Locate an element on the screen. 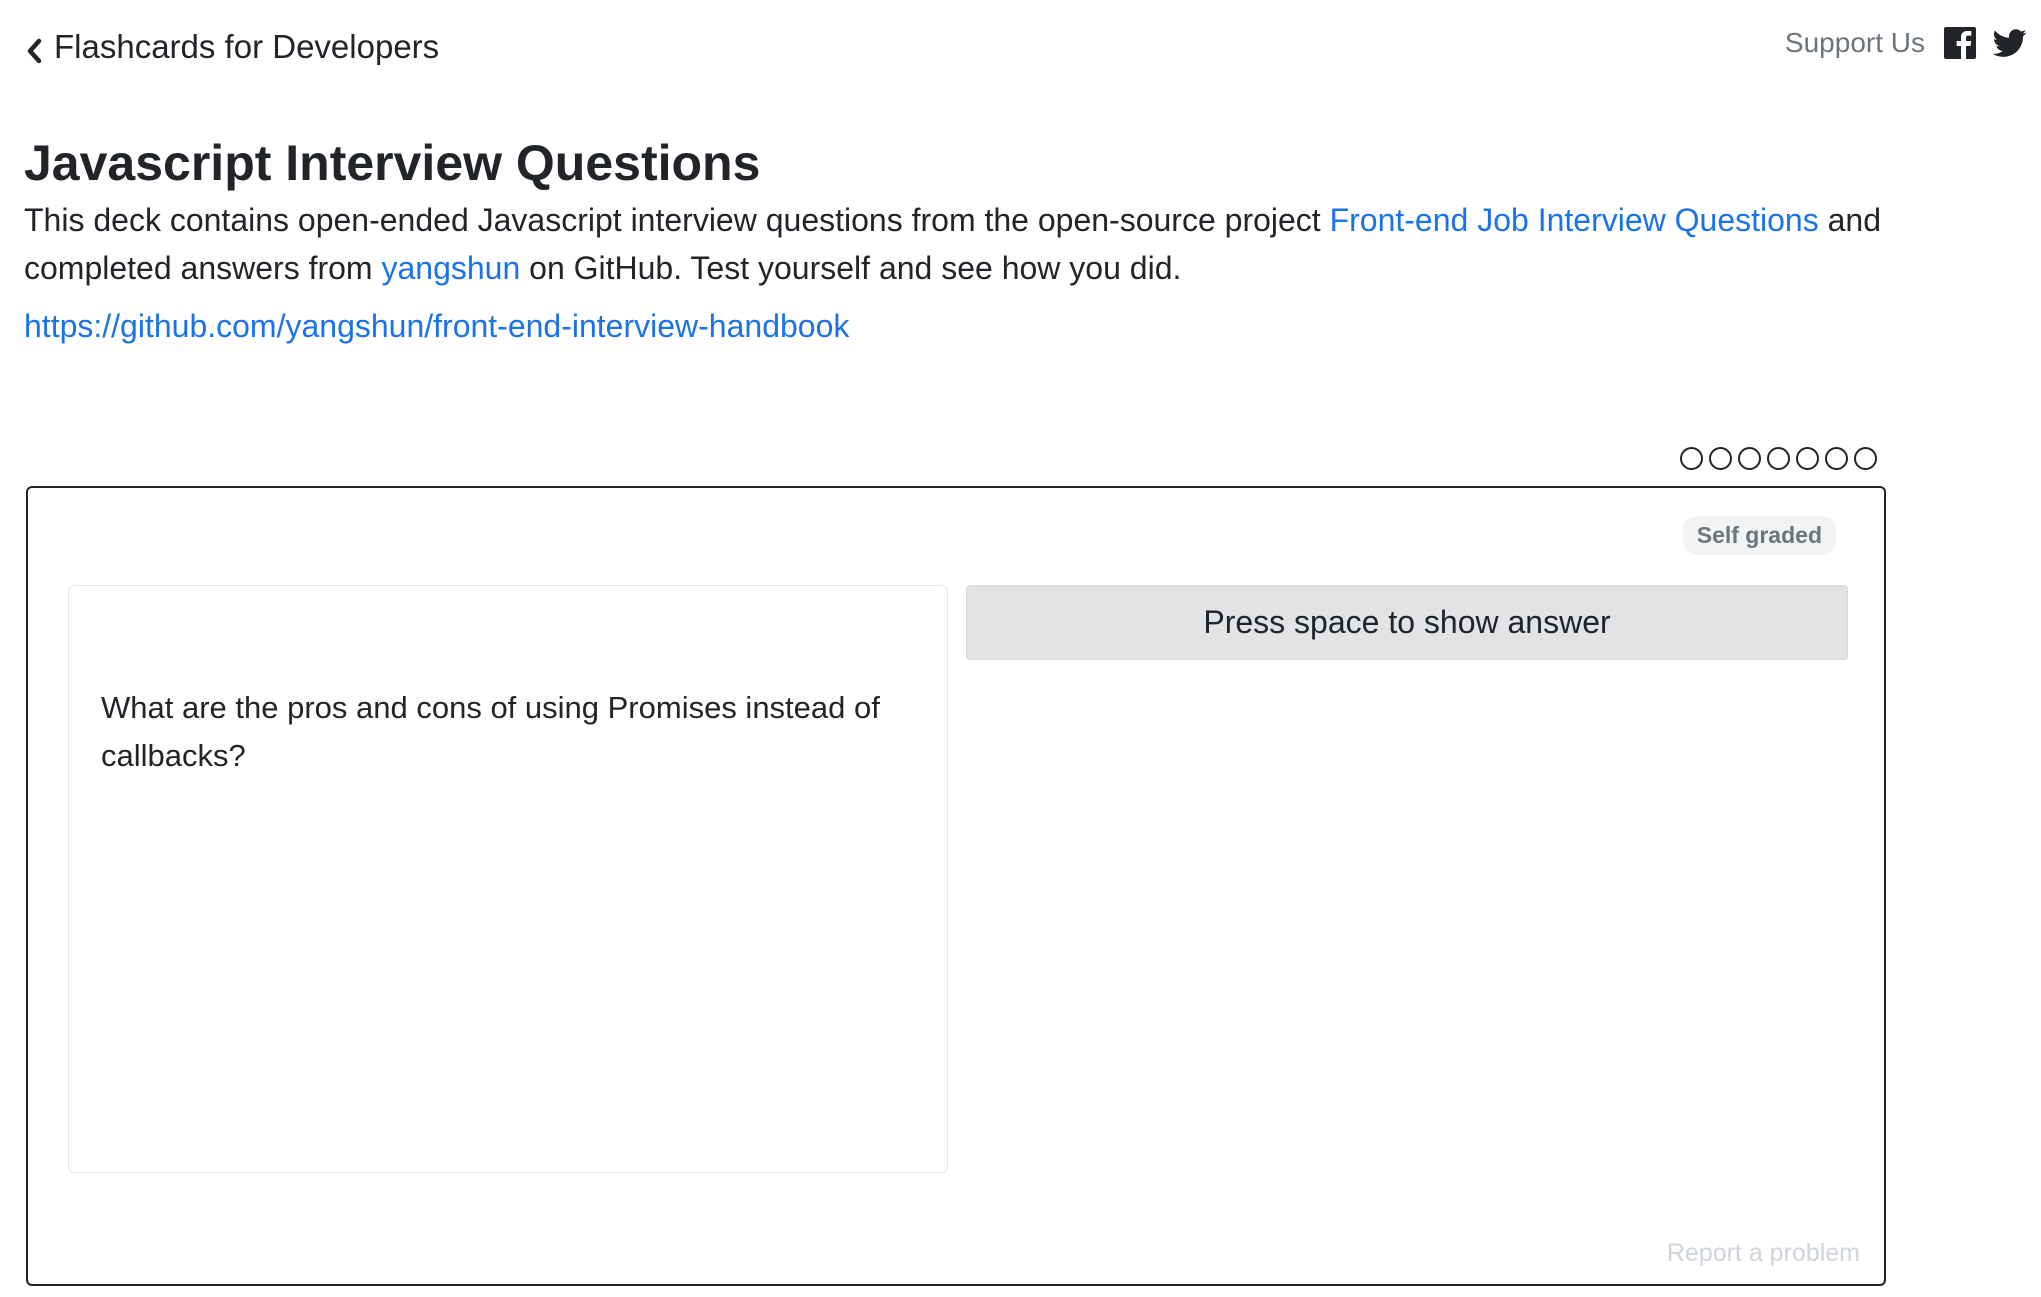 Image resolution: width=2041 pixels, height=1297 pixels. front-end-questions-link: Front-end Job Interview Questions is located at coordinates (1574, 220).